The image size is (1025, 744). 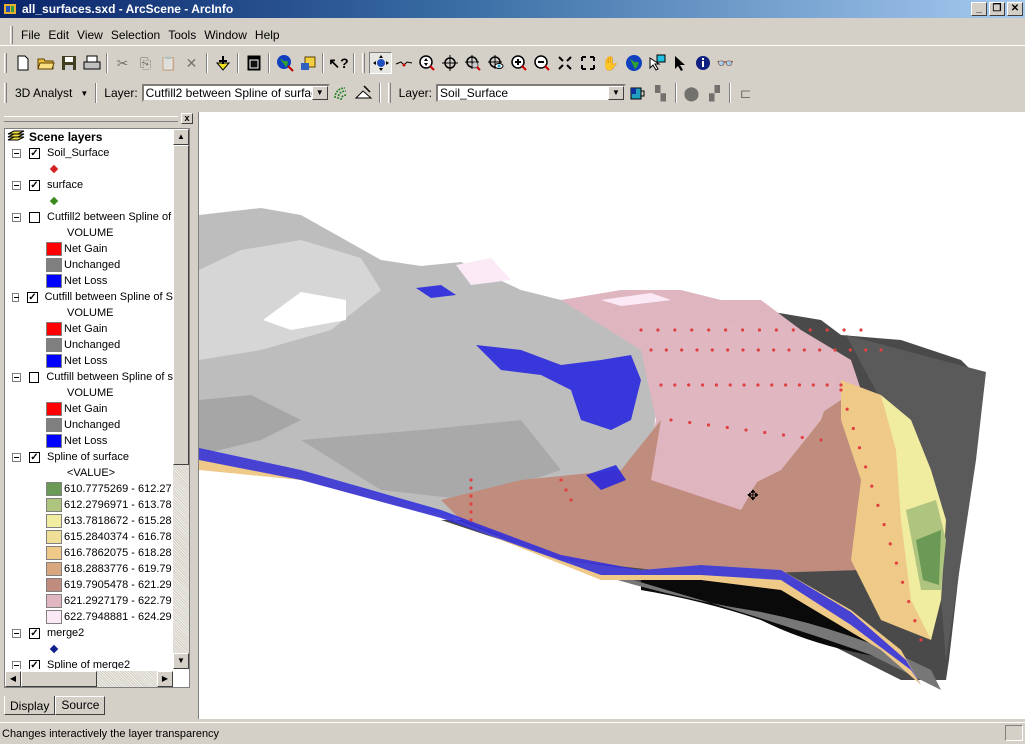 I want to click on legend-class: Net Loss, so click(x=89, y=441).